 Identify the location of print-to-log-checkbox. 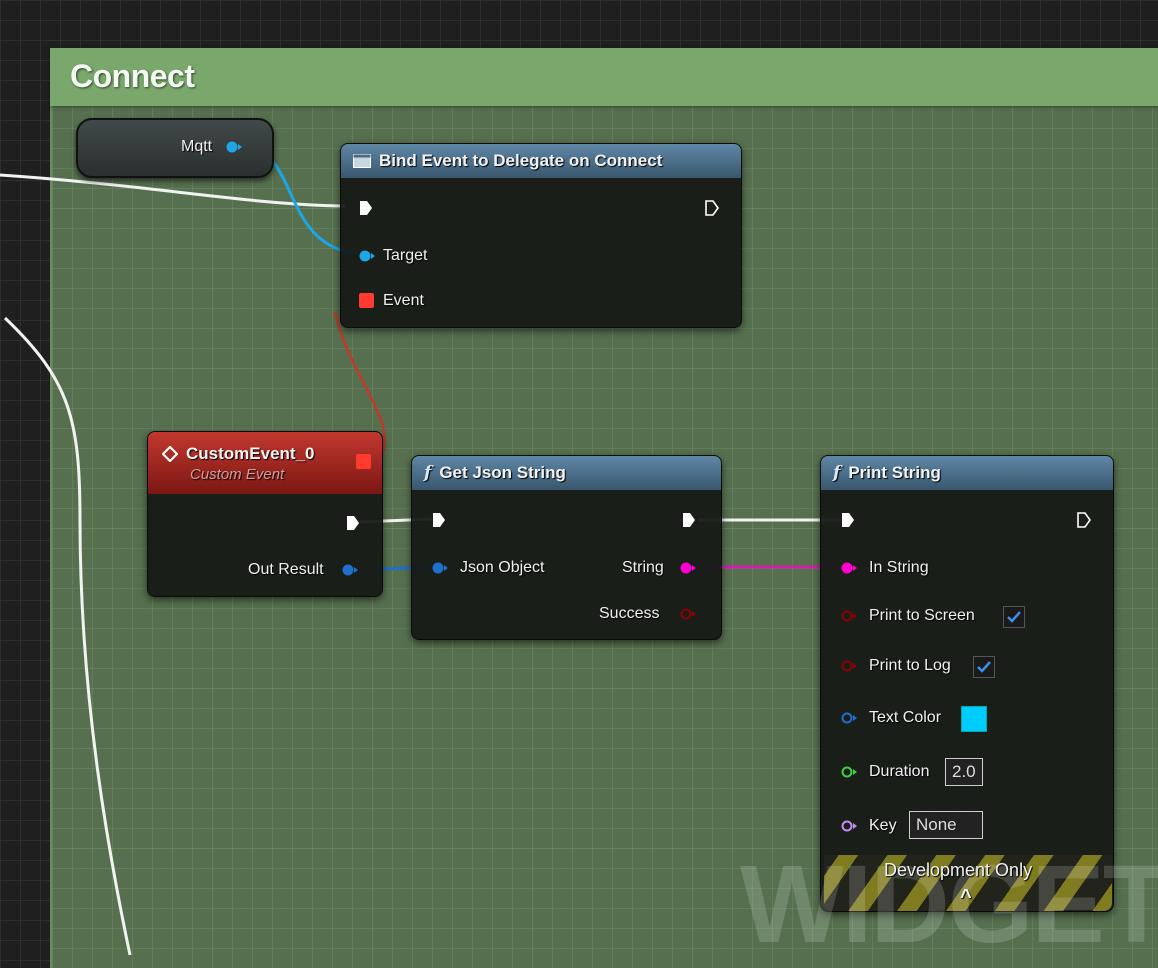
(984, 667).